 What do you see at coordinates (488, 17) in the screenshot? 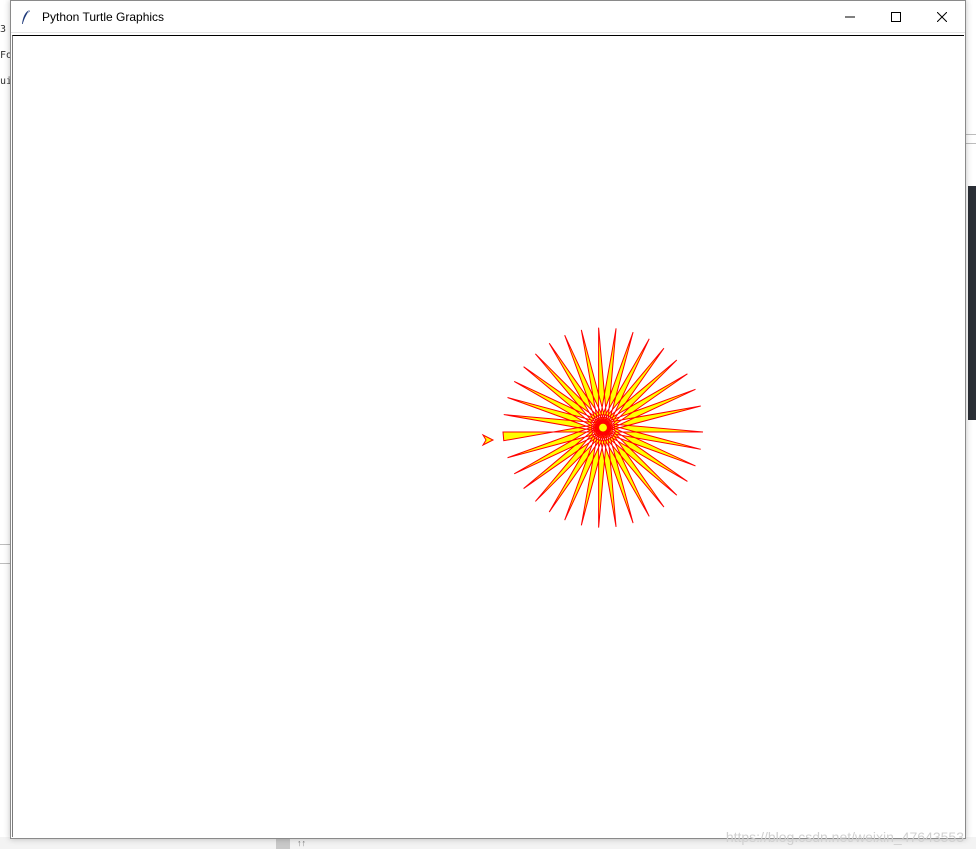
I see `title-bar: Python Turtle Graphics` at bounding box center [488, 17].